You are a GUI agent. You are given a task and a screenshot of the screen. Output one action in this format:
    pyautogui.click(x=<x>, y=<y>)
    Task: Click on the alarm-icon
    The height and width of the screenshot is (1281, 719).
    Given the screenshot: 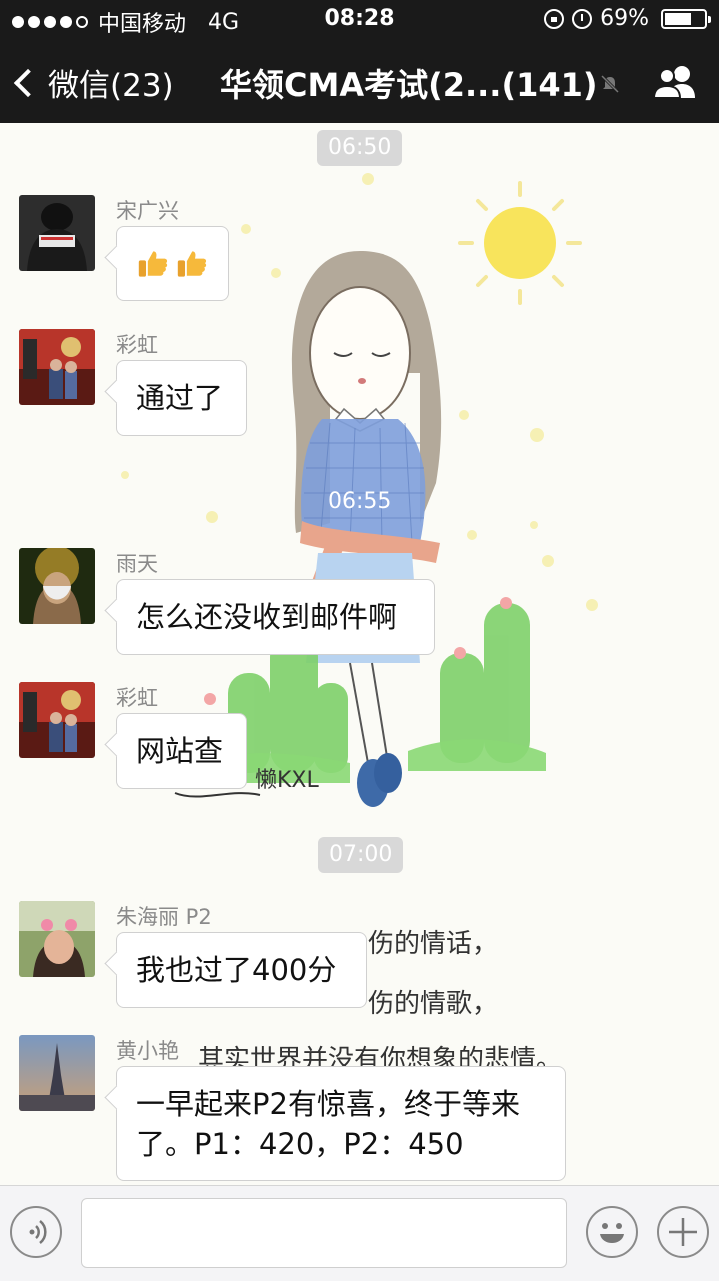 What is the action you would take?
    pyautogui.click(x=582, y=18)
    